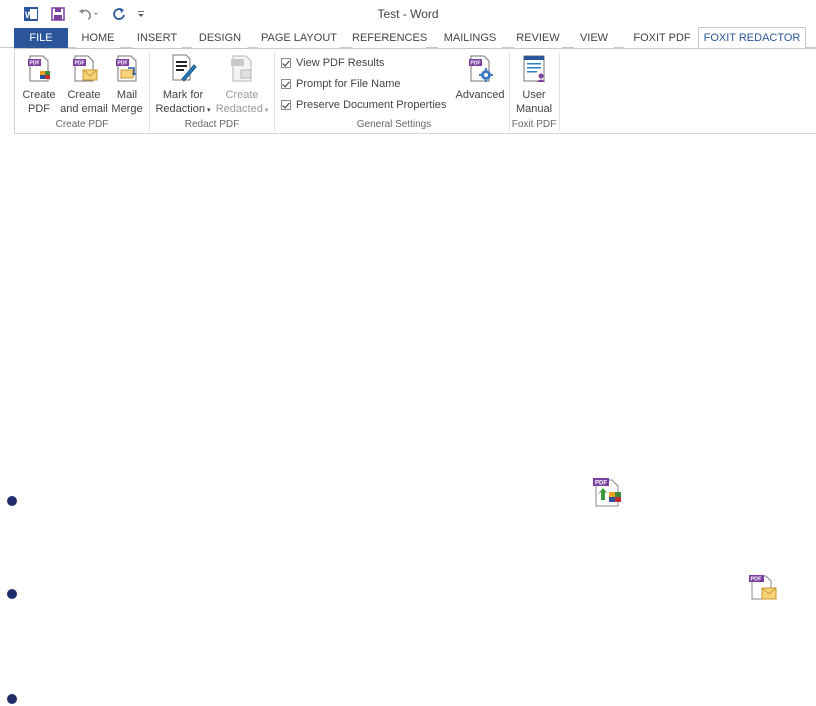 This screenshot has width=816, height=706. What do you see at coordinates (242, 95) in the screenshot?
I see `create-redacted-label-1: Create` at bounding box center [242, 95].